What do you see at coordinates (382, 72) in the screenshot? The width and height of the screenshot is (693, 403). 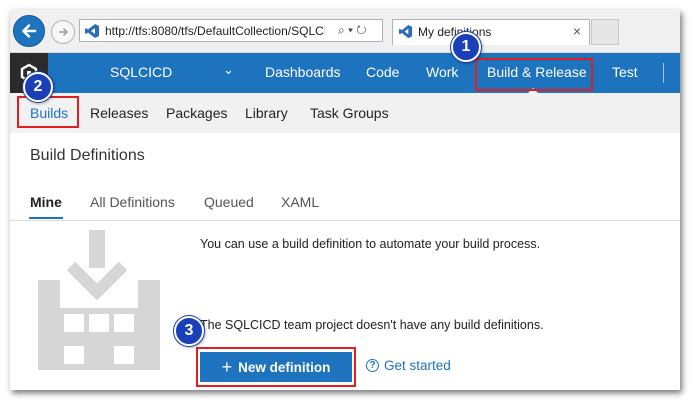 I see `nav-code: Code` at bounding box center [382, 72].